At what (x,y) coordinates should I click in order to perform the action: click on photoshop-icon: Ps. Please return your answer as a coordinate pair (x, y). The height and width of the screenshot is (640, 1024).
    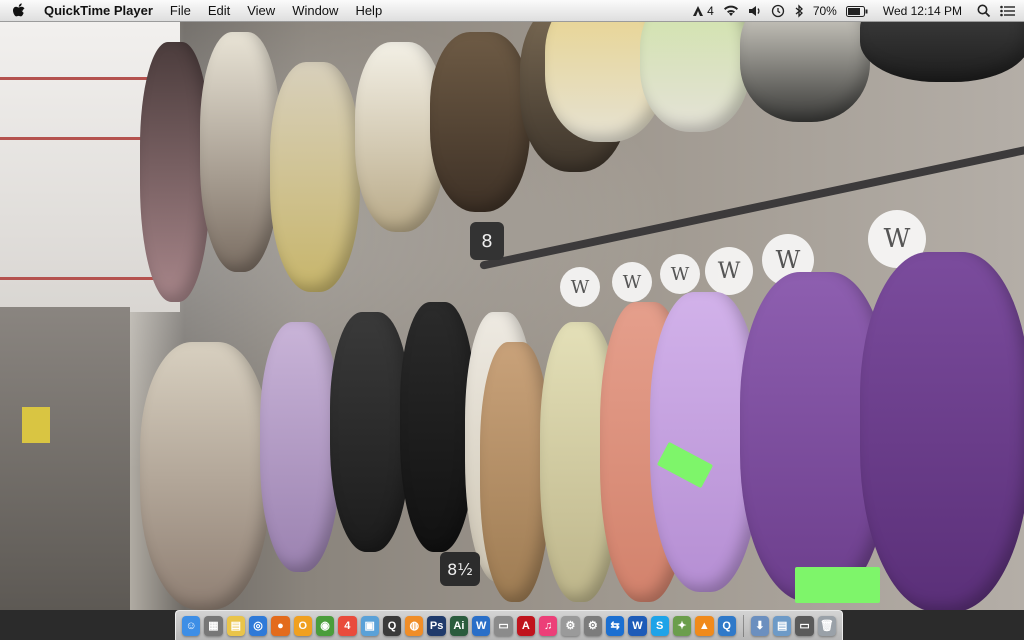
    Looking at the image, I should click on (436, 625).